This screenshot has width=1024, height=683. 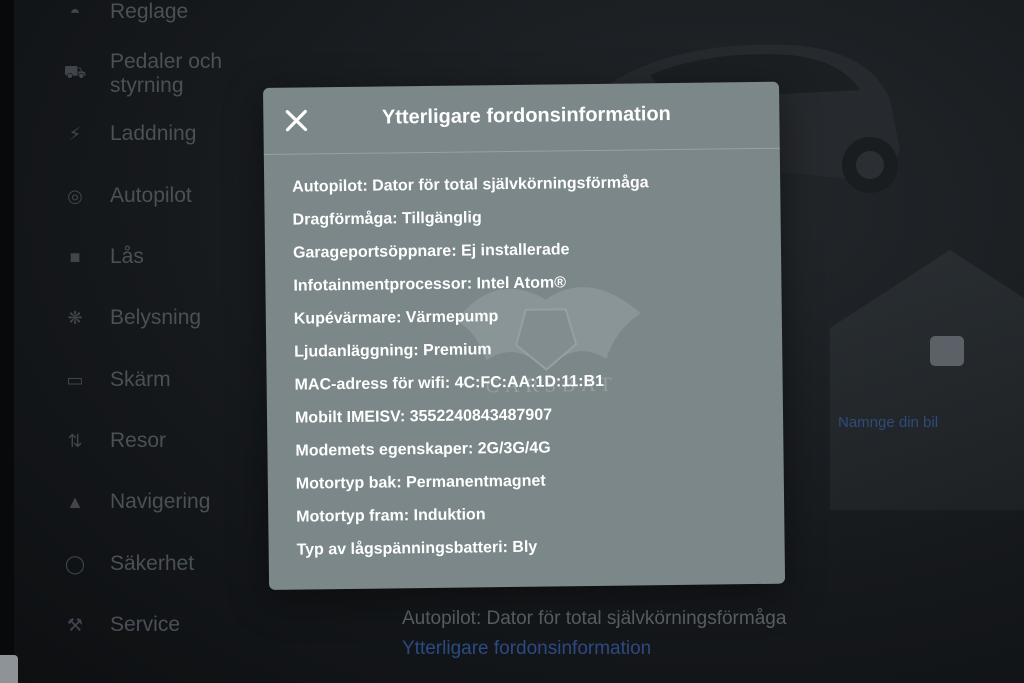 I want to click on sidebar-item-sakerhet: ◯ Säkerhet, so click(x=170, y=564).